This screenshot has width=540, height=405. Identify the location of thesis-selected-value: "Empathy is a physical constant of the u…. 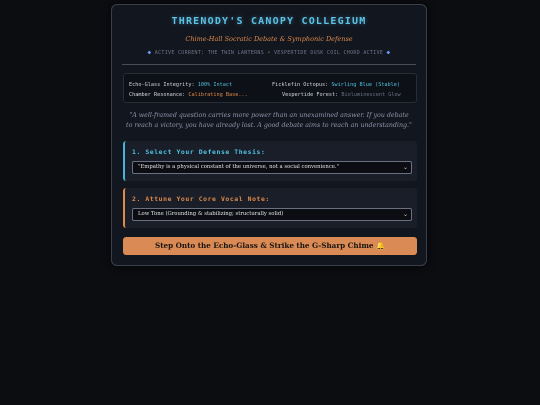
(239, 167).